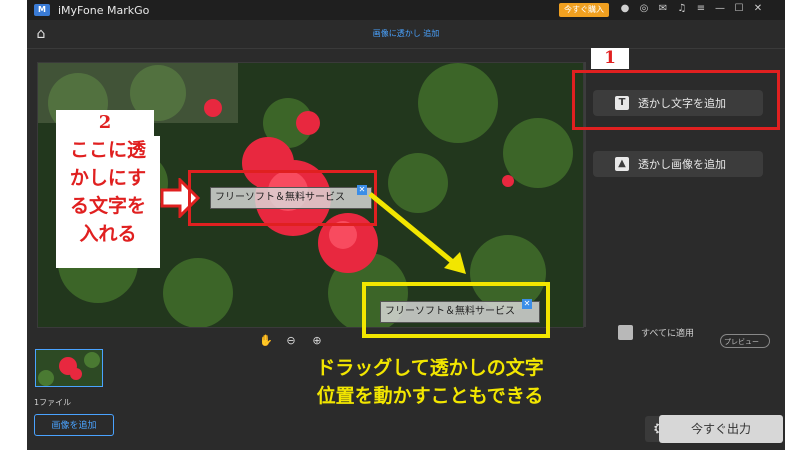  What do you see at coordinates (266, 341) in the screenshot?
I see `hand-icon: ✋` at bounding box center [266, 341].